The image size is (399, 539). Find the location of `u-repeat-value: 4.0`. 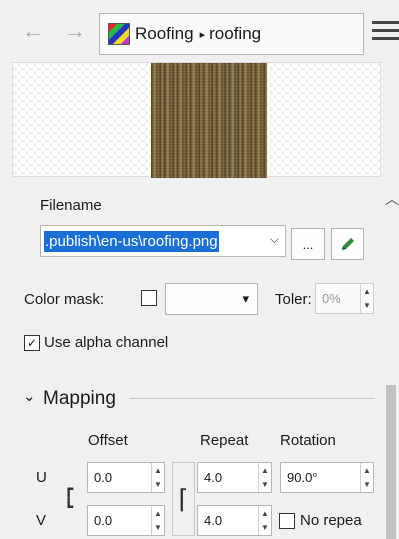

u-repeat-value: 4.0 is located at coordinates (213, 477).